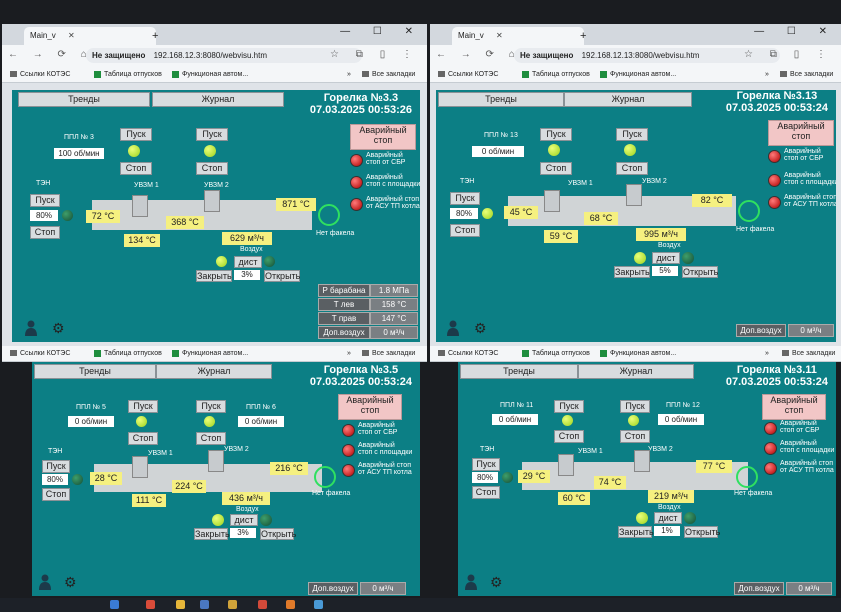 The width and height of the screenshot is (841, 612). I want to click on browser-taskbar-icon, so click(150, 604).